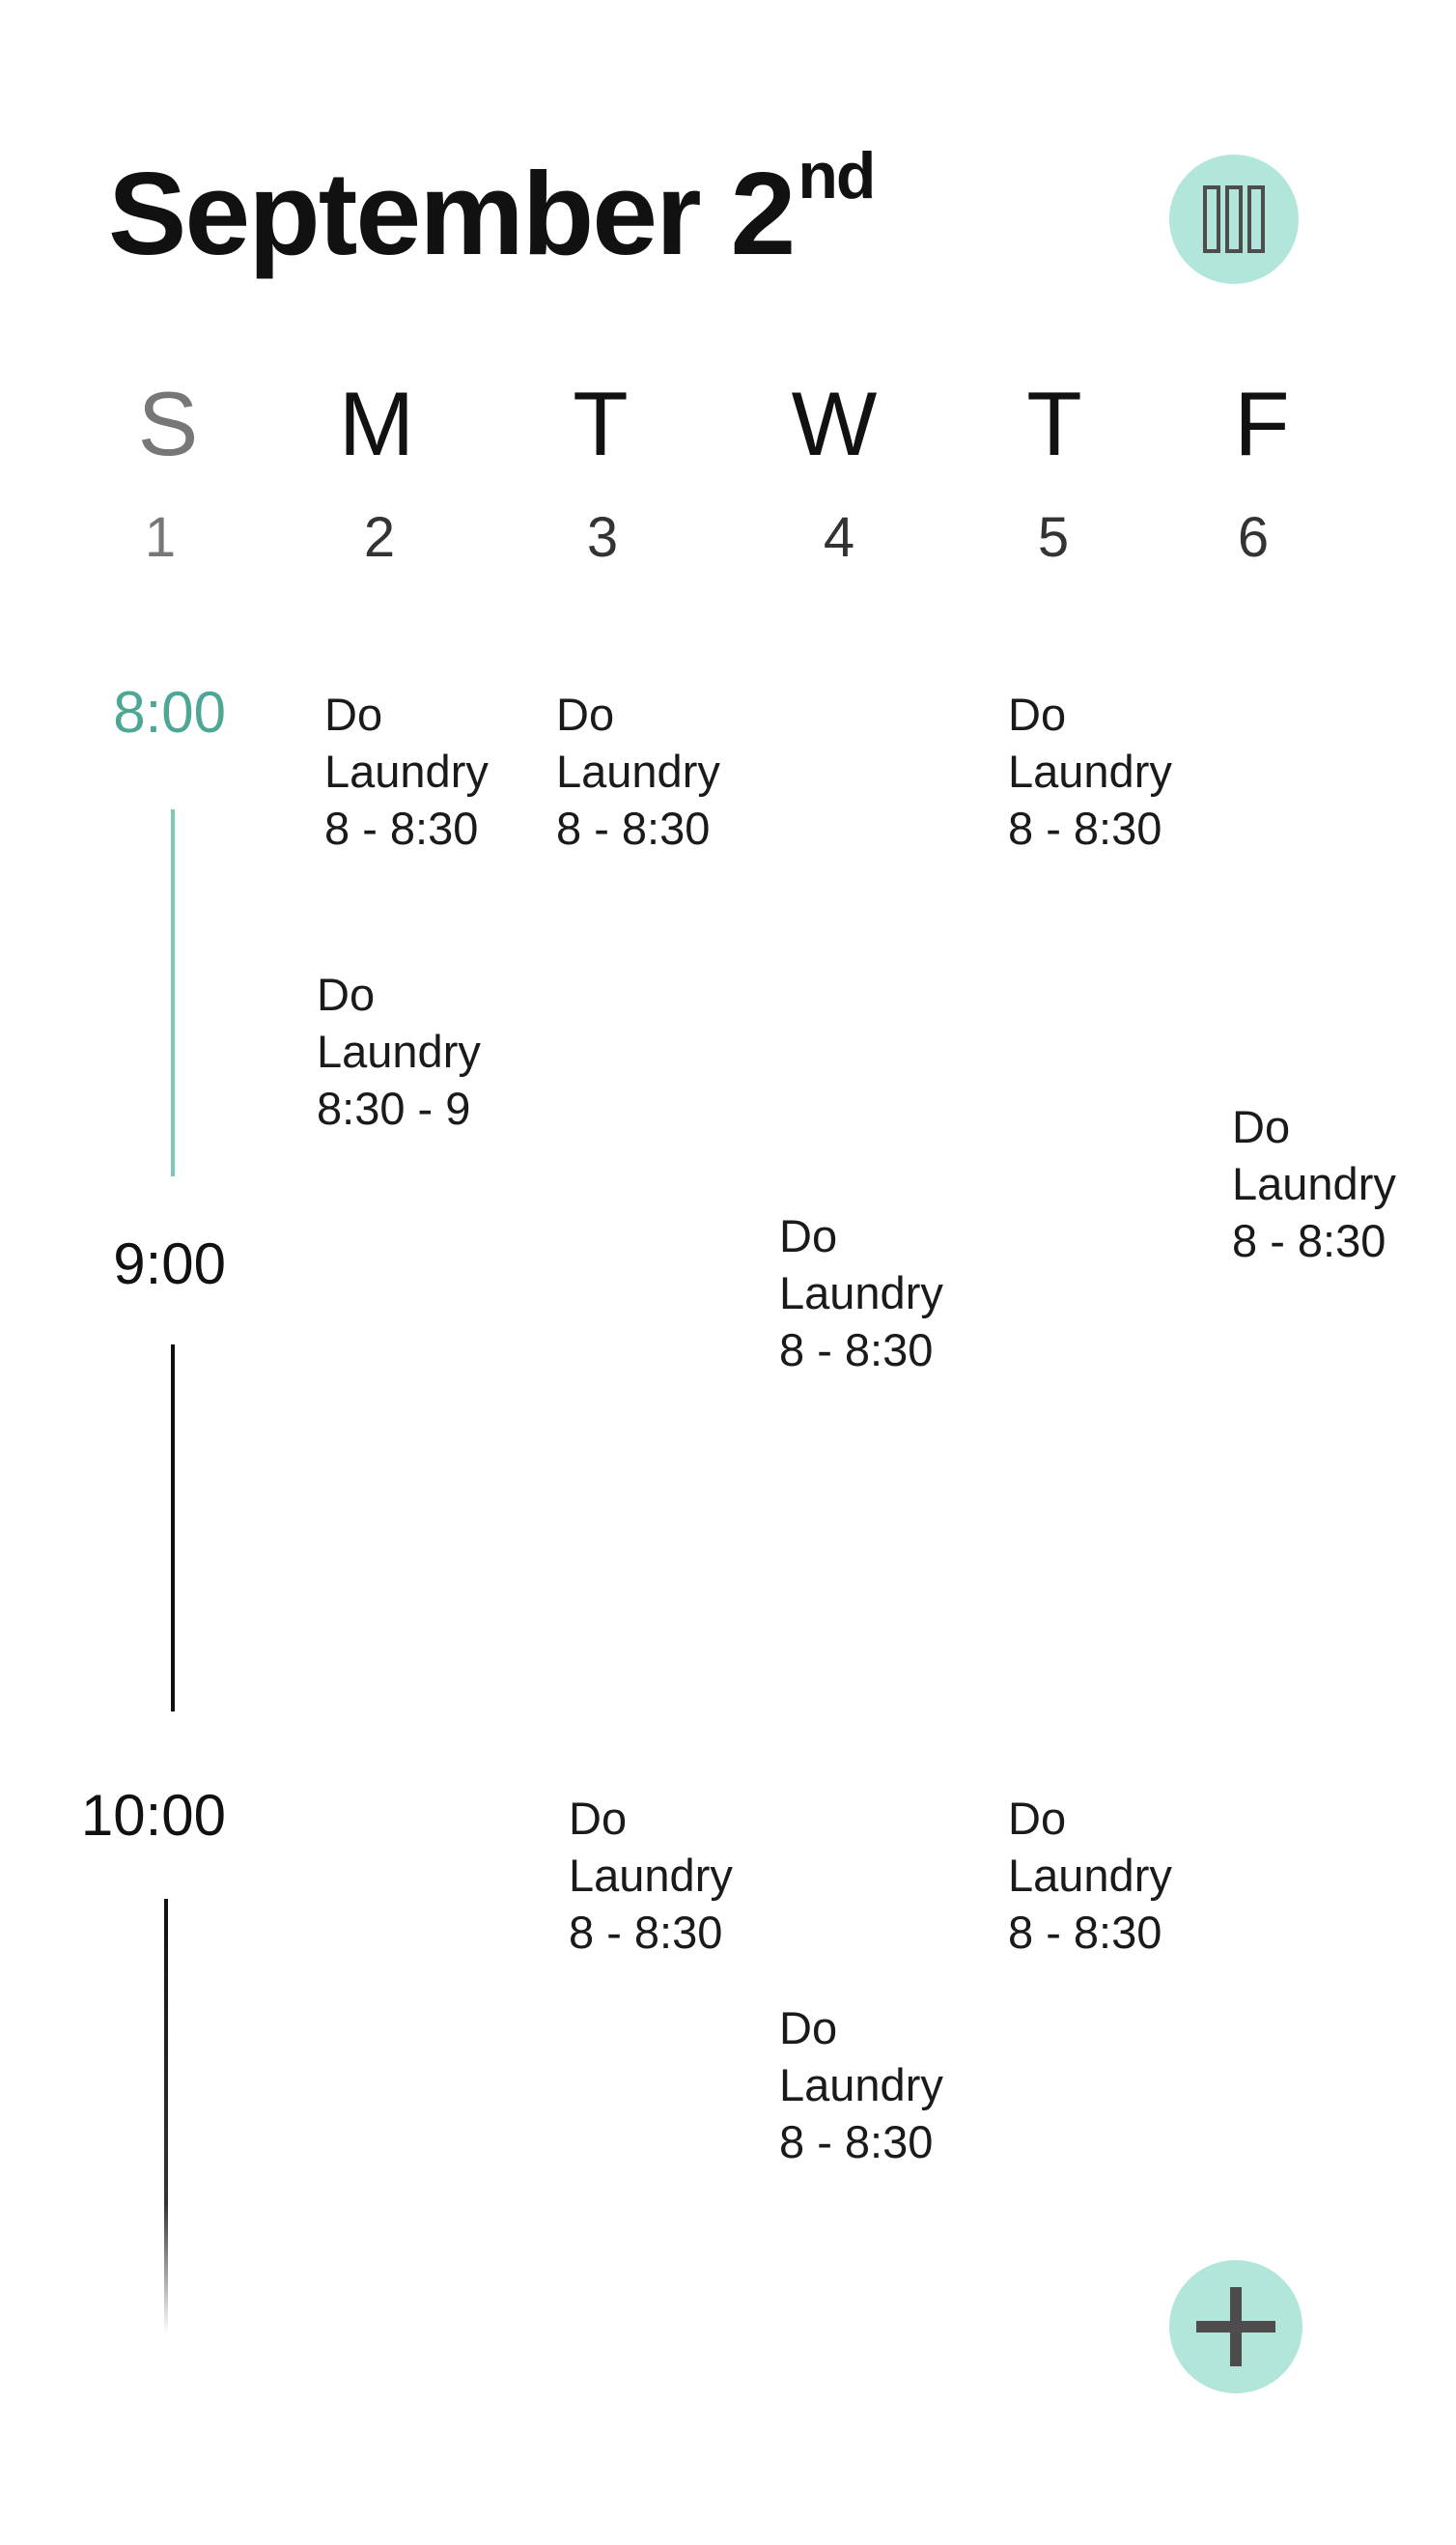  What do you see at coordinates (380, 538) in the screenshot?
I see `day-number-2: 2` at bounding box center [380, 538].